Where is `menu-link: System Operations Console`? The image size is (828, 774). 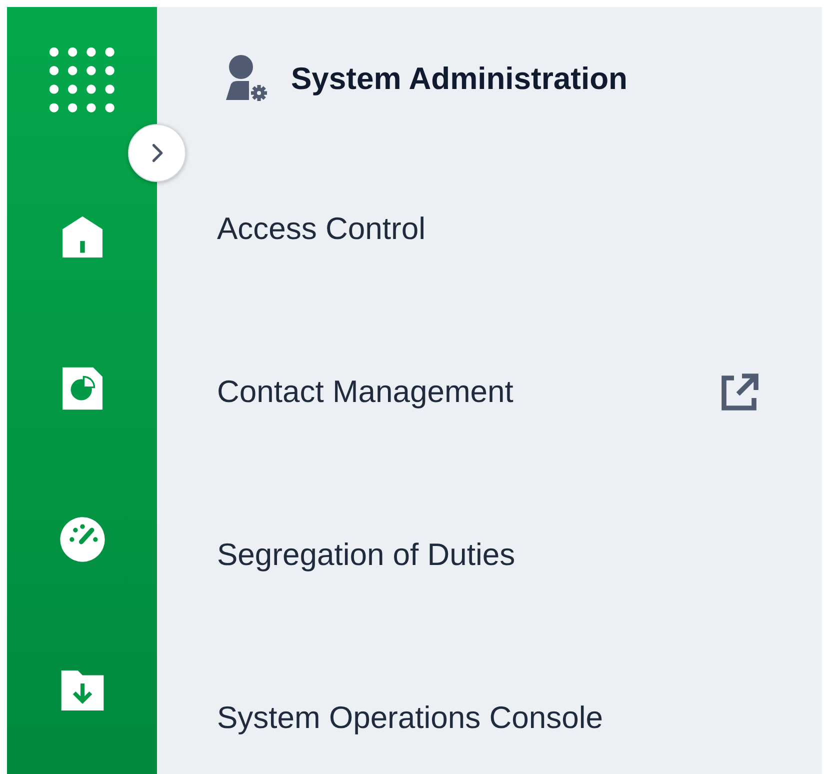 menu-link: System Operations Console is located at coordinates (410, 718).